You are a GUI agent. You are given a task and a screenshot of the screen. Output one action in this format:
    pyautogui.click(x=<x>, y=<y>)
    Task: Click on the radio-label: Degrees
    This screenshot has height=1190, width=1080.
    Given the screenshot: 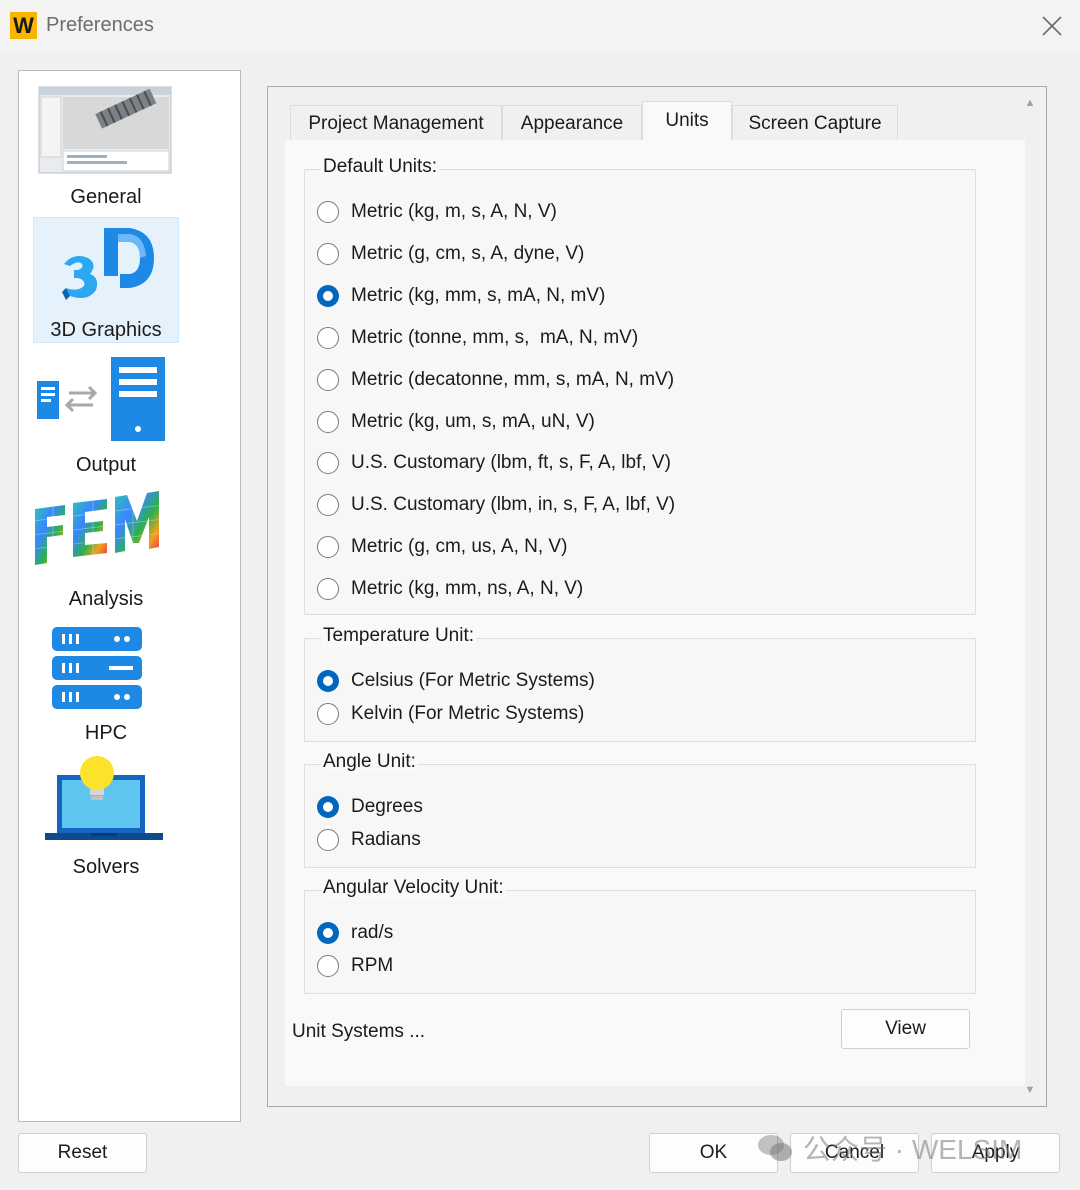 What is the action you would take?
    pyautogui.click(x=387, y=806)
    